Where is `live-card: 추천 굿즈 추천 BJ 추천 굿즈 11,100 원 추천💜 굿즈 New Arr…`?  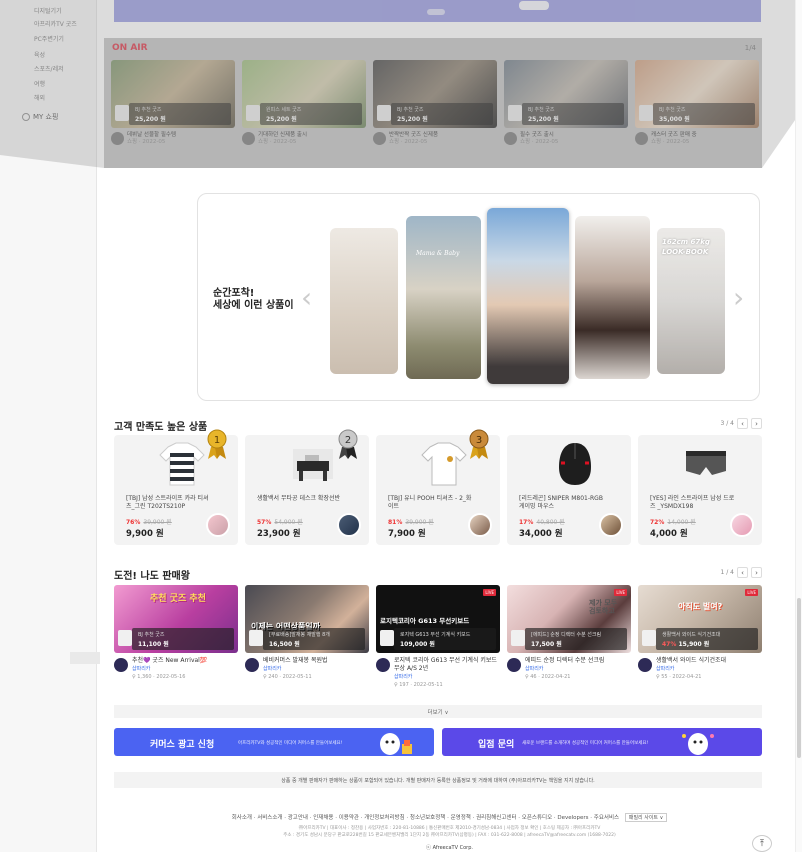 live-card: 추천 굿즈 추천 BJ 추천 굿즈 11,100 원 추천💜 굿즈 New Arr… is located at coordinates (176, 633).